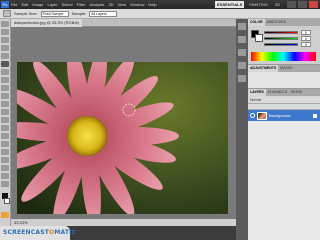 The image size is (320, 240). What do you see at coordinates (5, 64) in the screenshot?
I see `eyedropper-tool-icon` at bounding box center [5, 64].